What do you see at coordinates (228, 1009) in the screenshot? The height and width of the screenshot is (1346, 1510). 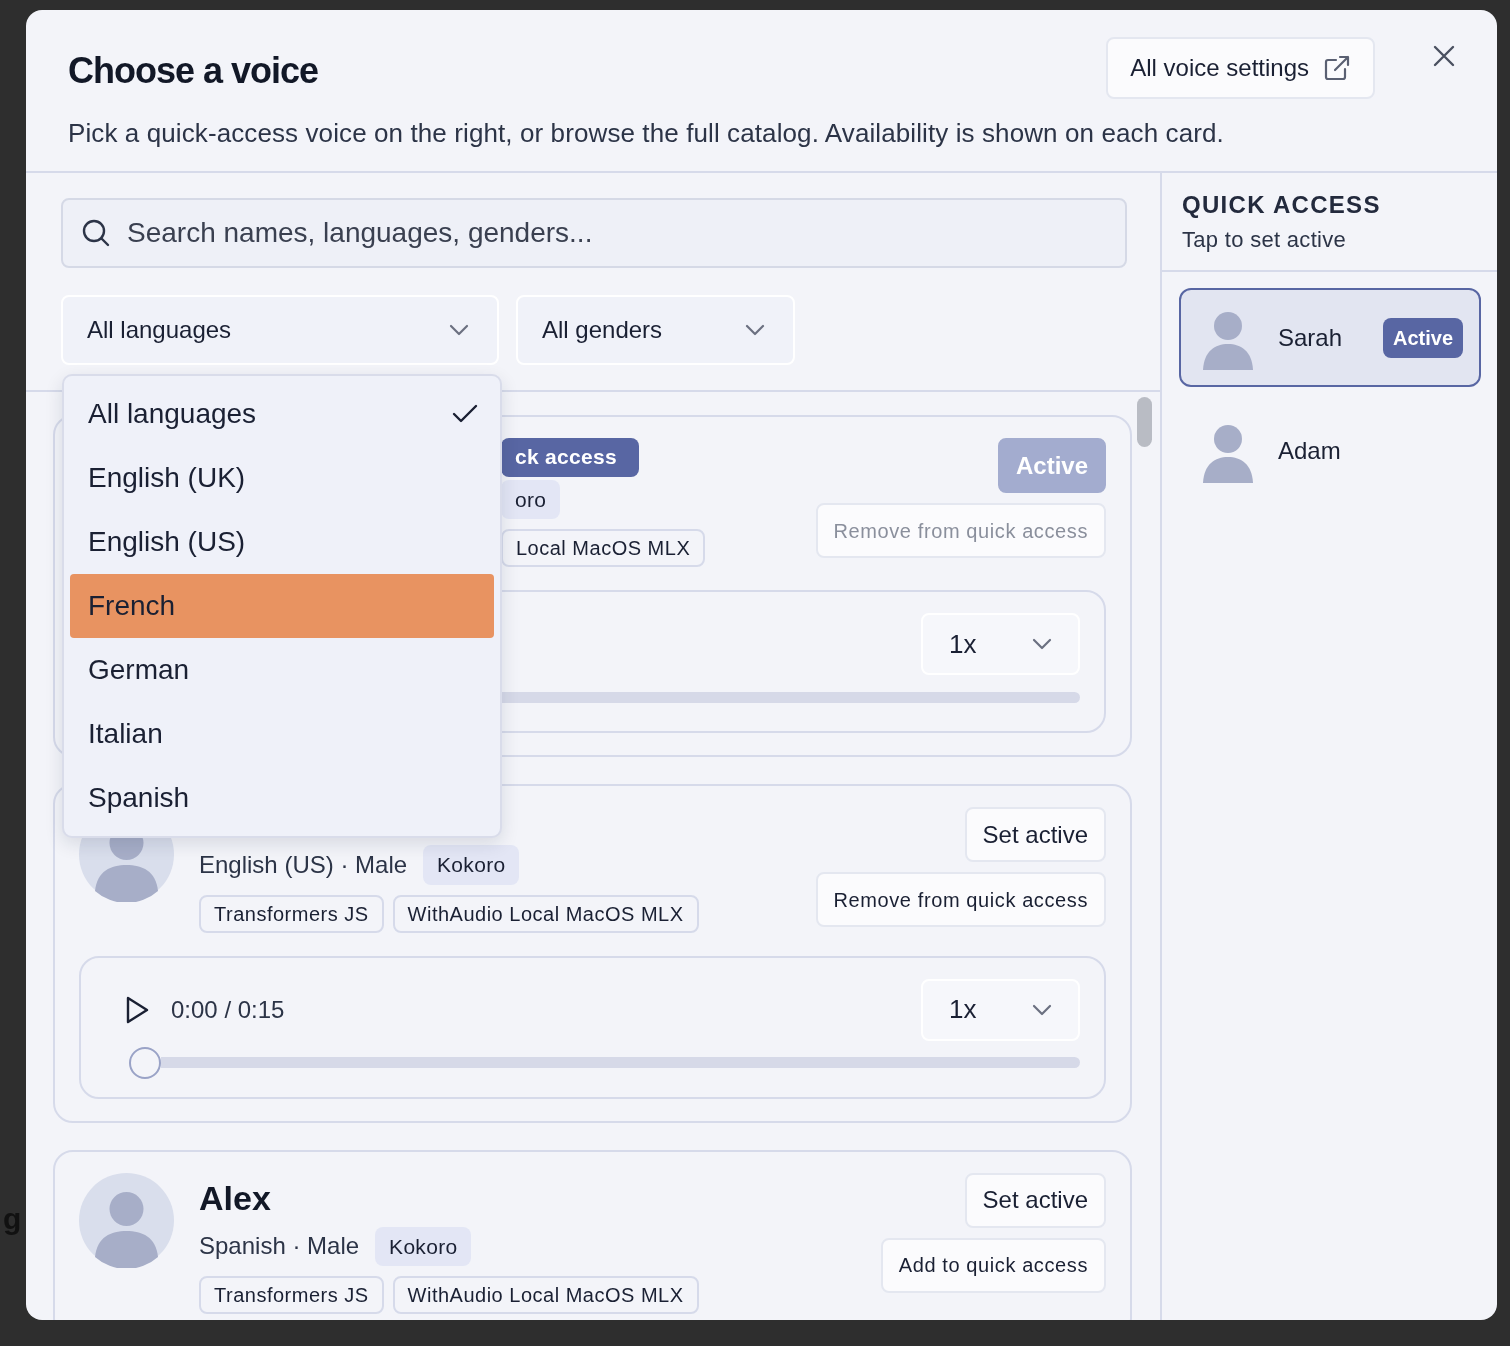 I see `playback-time: 0:00 / 0:15` at bounding box center [228, 1009].